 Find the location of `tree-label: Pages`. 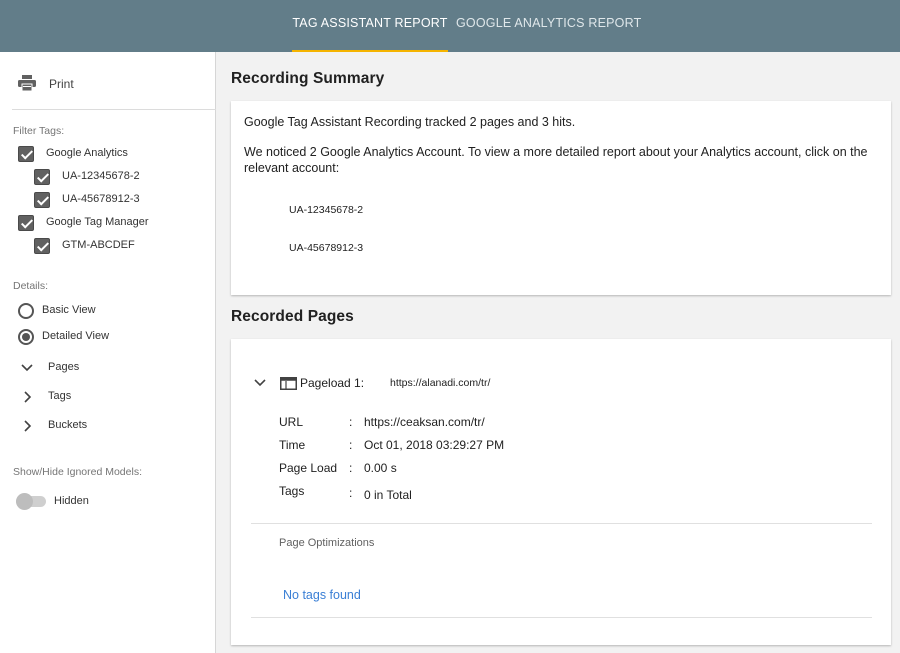

tree-label: Pages is located at coordinates (64, 367).